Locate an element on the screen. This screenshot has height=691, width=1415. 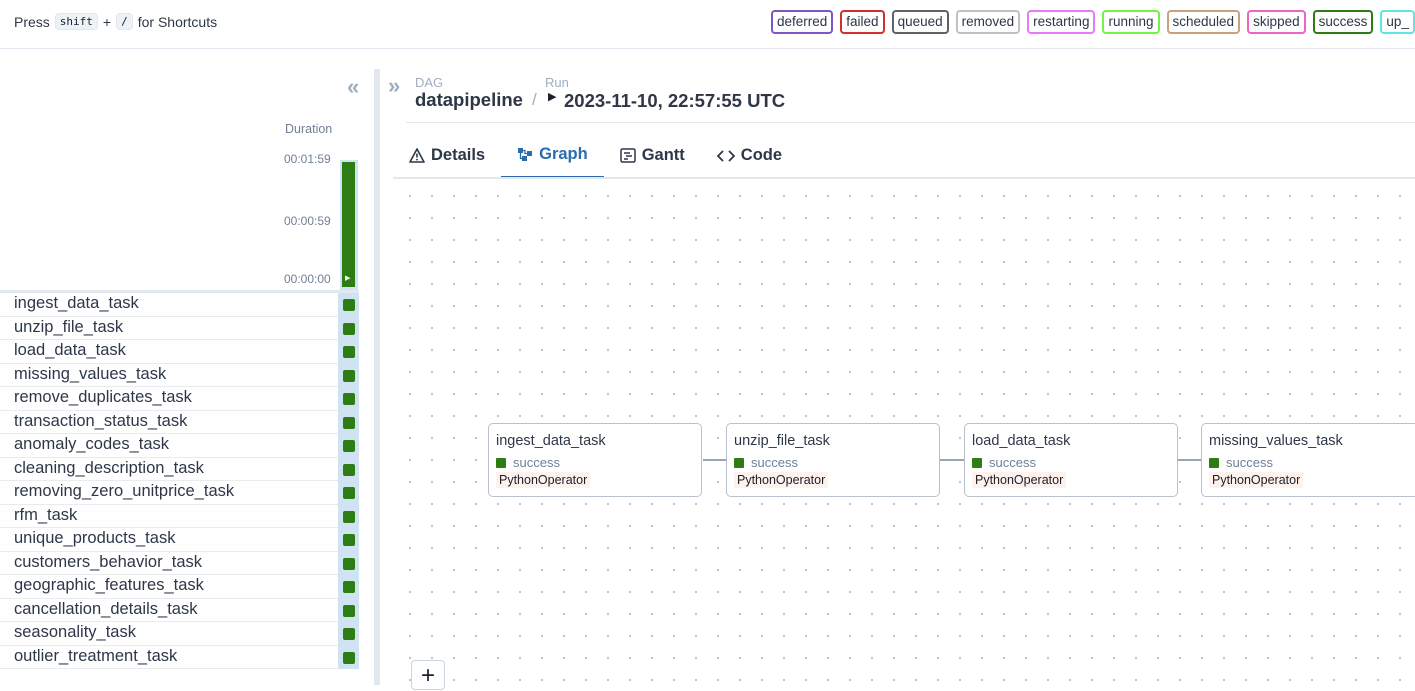
task-row: removing_zero_unitprice_task is located at coordinates (169, 493).